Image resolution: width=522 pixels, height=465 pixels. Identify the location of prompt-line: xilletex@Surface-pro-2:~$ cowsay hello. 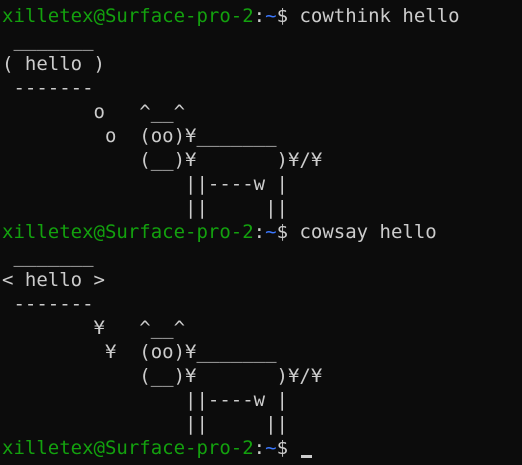
(262, 232).